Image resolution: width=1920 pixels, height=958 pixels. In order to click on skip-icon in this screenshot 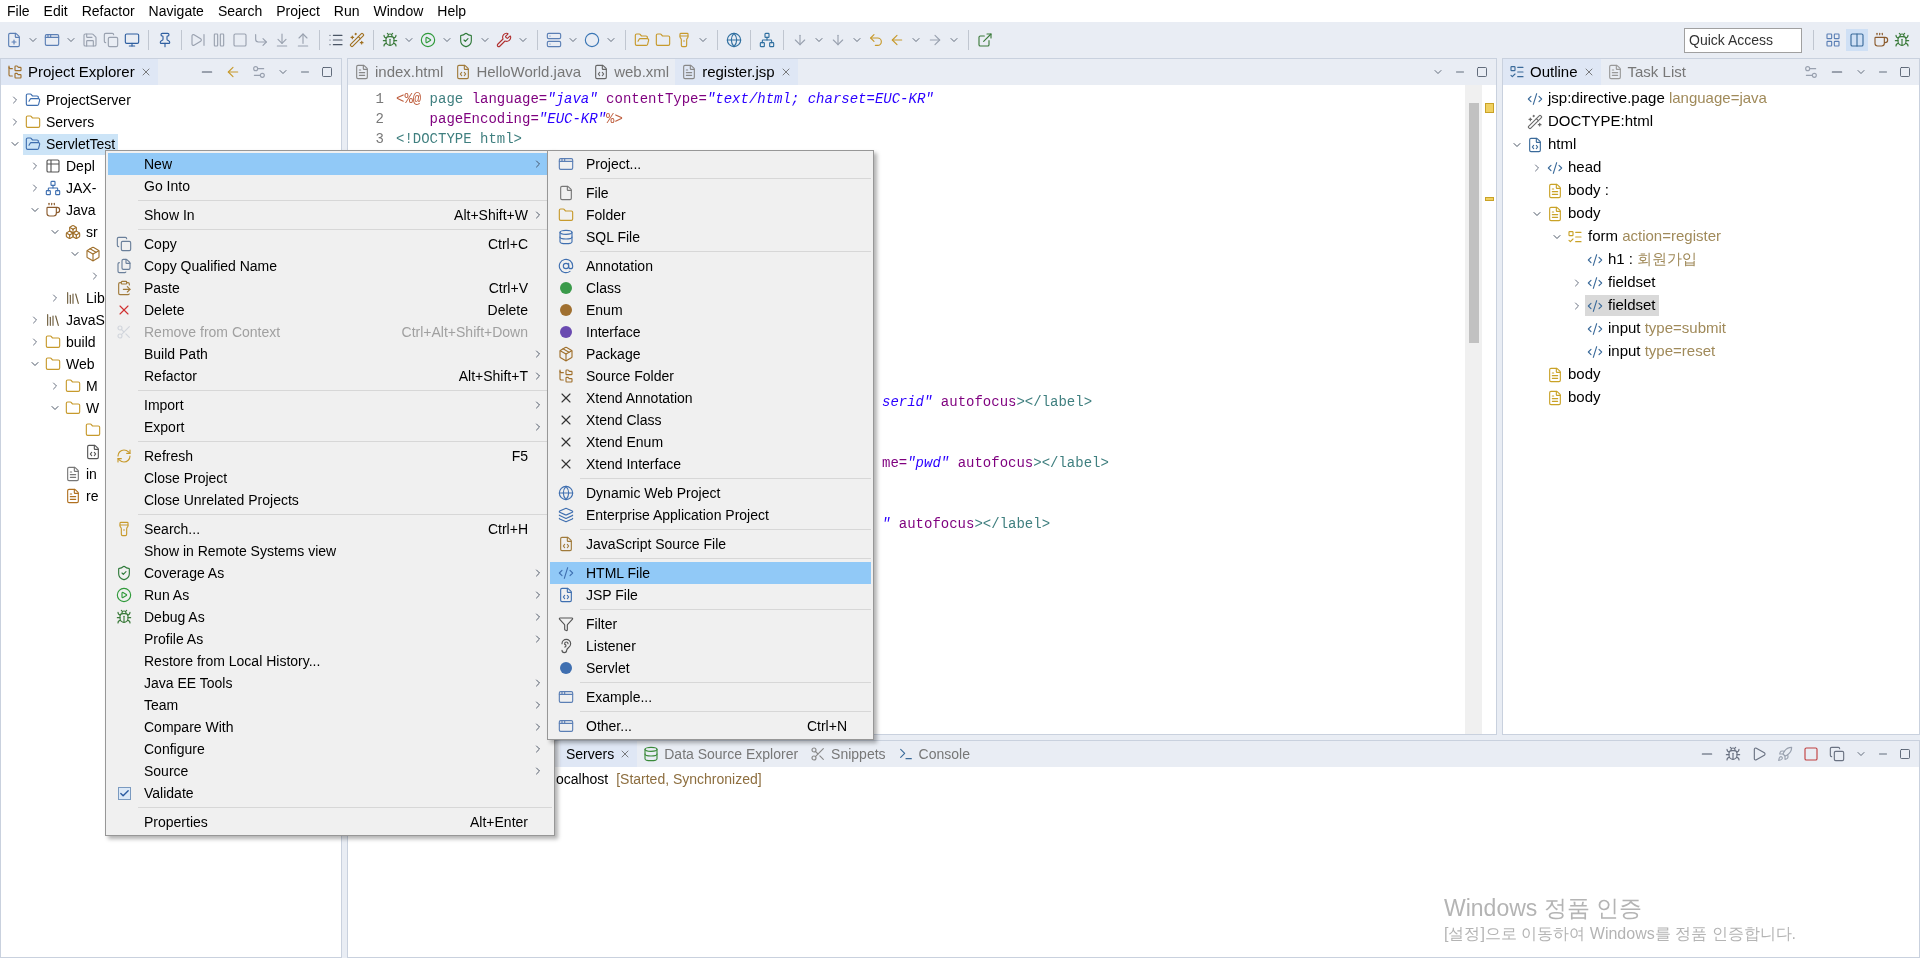, I will do `click(198, 40)`.